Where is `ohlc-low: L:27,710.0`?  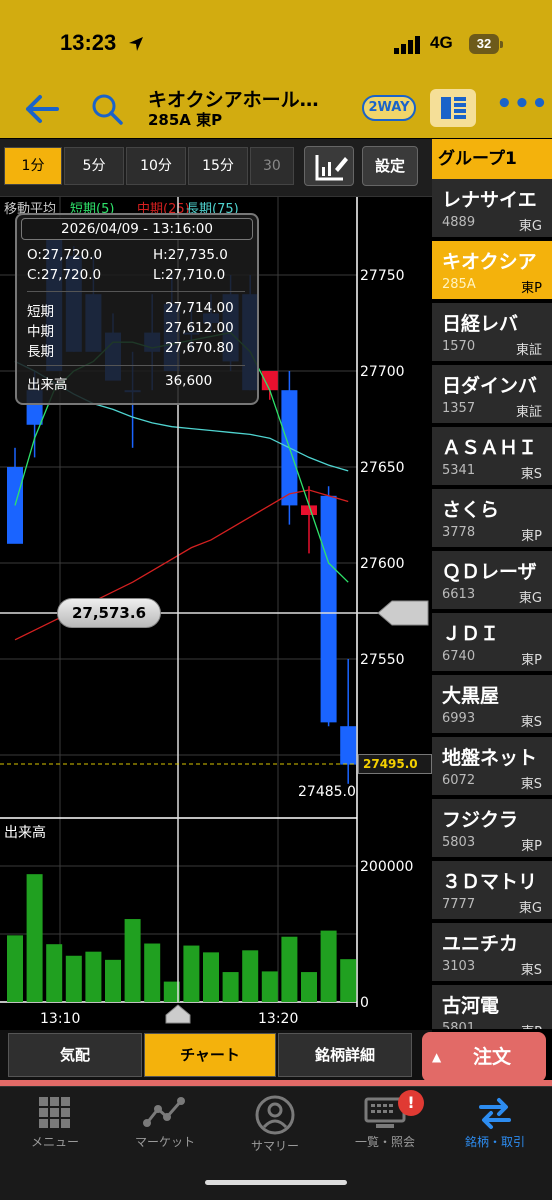
ohlc-low: L:27,710.0 is located at coordinates (189, 275).